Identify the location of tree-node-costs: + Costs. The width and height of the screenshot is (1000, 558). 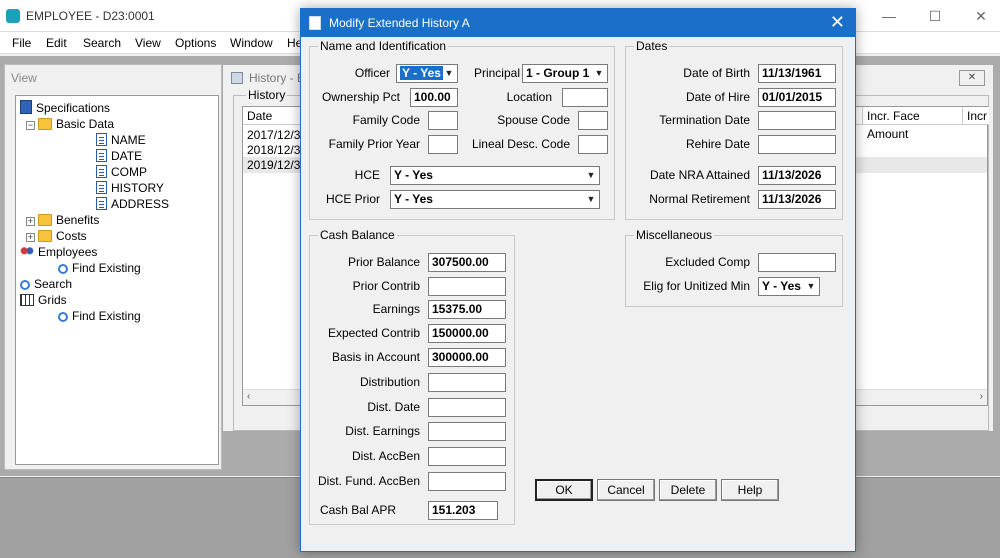
(56, 236).